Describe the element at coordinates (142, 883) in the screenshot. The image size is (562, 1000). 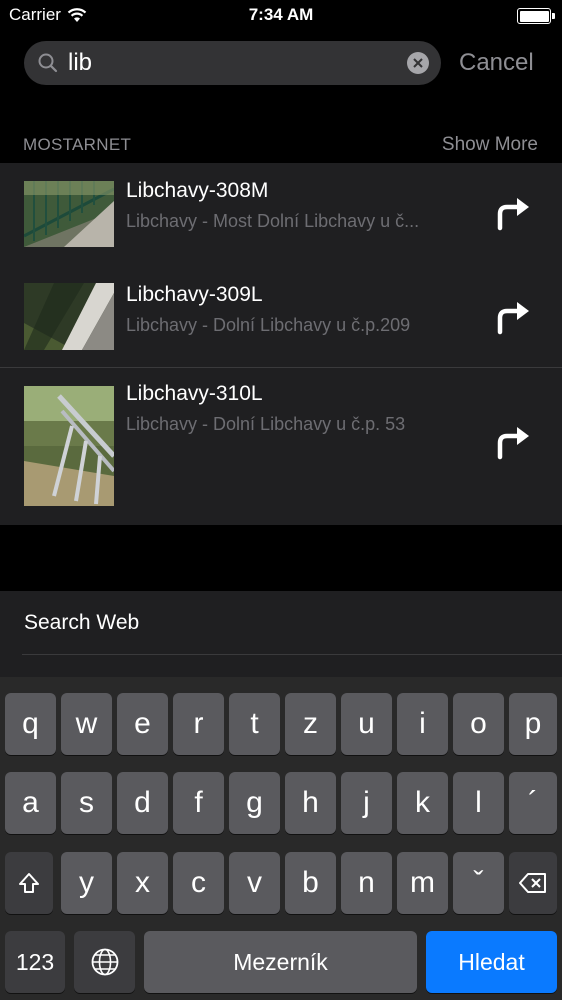
I see `key-x: x` at that location.